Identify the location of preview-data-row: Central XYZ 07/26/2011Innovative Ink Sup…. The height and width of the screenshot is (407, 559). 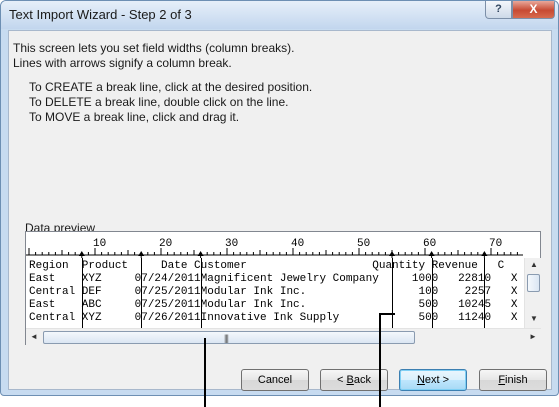
(273, 318).